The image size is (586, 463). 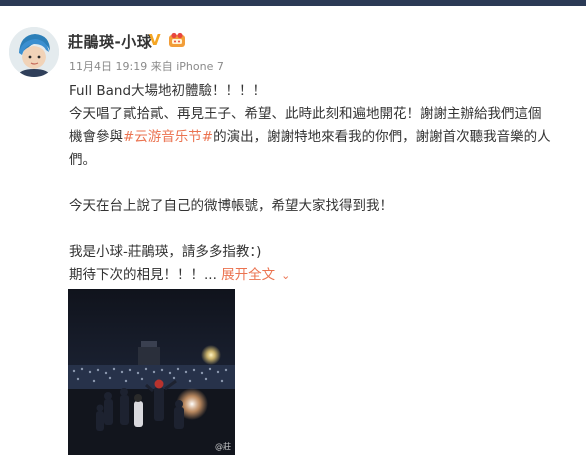 I want to click on post-line: 我是小球-莊鵑瑛，請多多指教：), so click(x=165, y=252).